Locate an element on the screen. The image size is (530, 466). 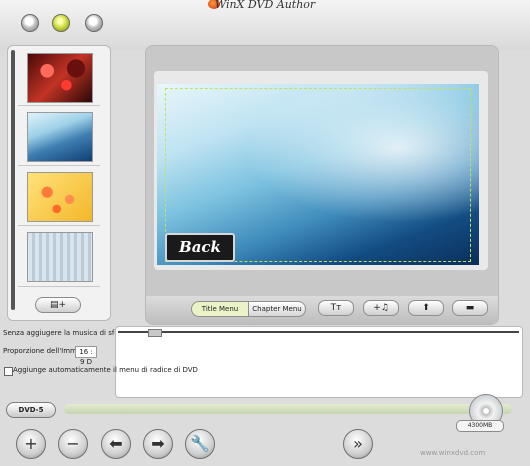
move-up-button: ⬆ is located at coordinates (426, 308).